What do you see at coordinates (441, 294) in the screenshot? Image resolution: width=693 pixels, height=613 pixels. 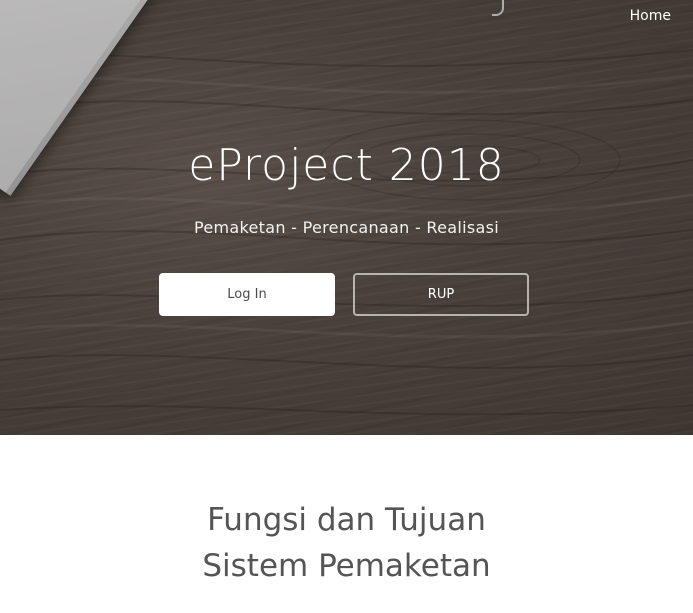 I see `rup-button: RUP` at bounding box center [441, 294].